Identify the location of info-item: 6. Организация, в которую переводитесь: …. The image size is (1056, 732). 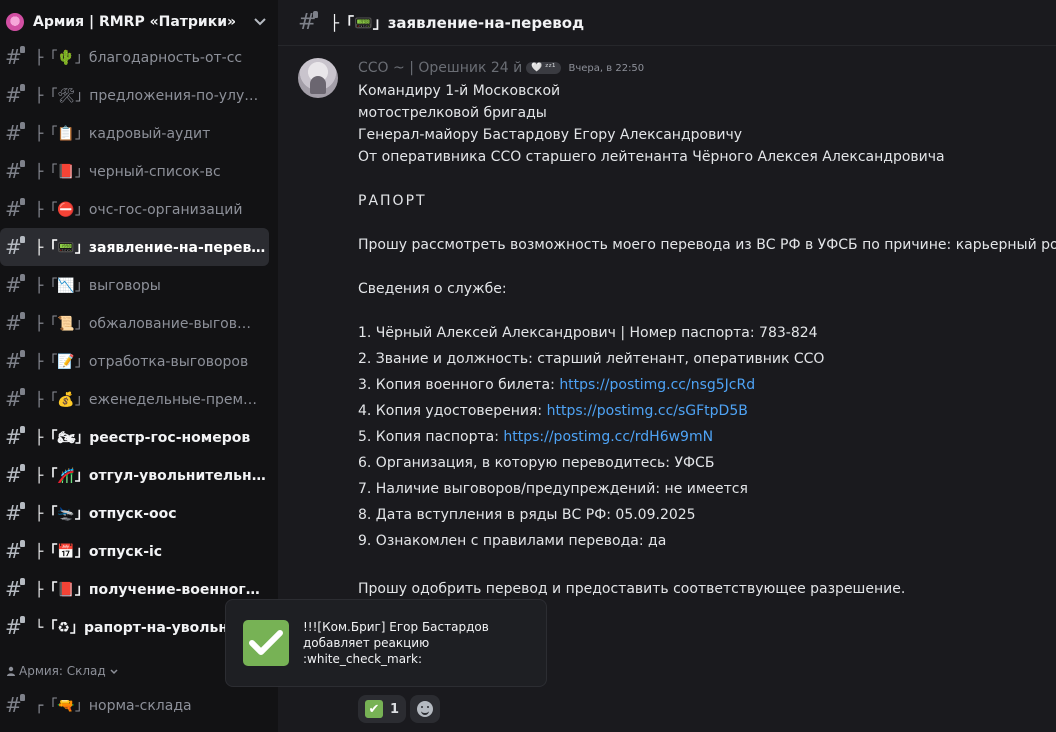
(536, 463).